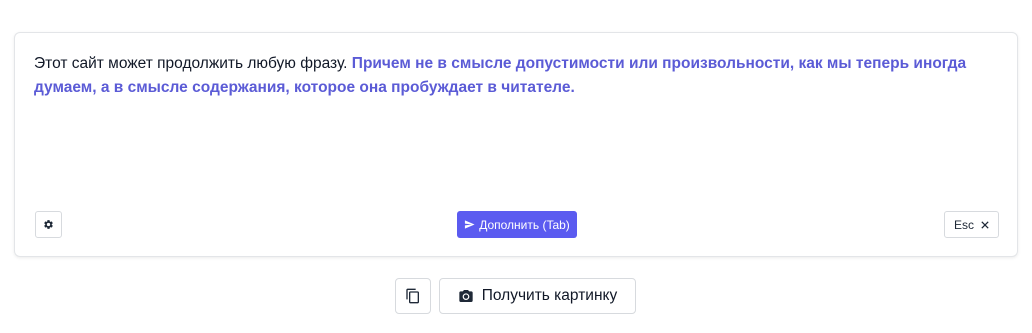  What do you see at coordinates (524, 224) in the screenshot?
I see `complete-button-label: Дополнить (Tab)` at bounding box center [524, 224].